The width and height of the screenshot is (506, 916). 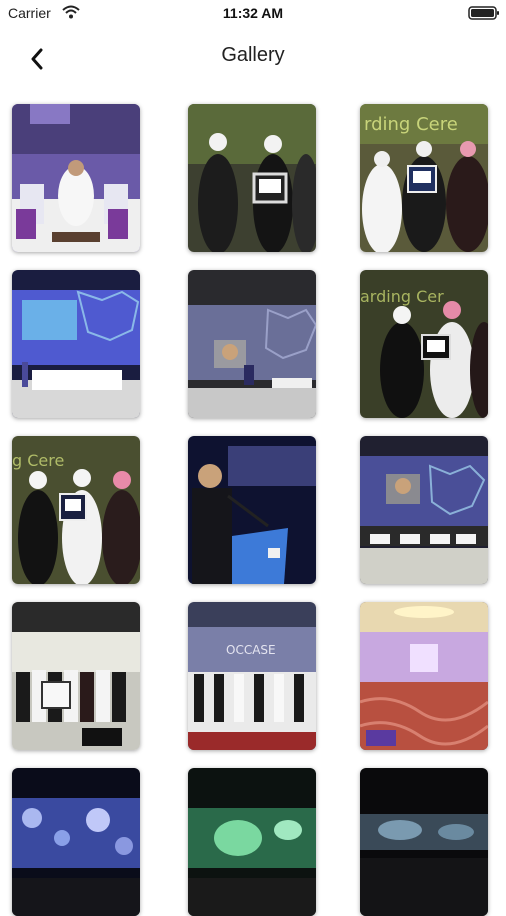 What do you see at coordinates (411, 124) in the screenshot?
I see `svg-text: rding Cere` at bounding box center [411, 124].